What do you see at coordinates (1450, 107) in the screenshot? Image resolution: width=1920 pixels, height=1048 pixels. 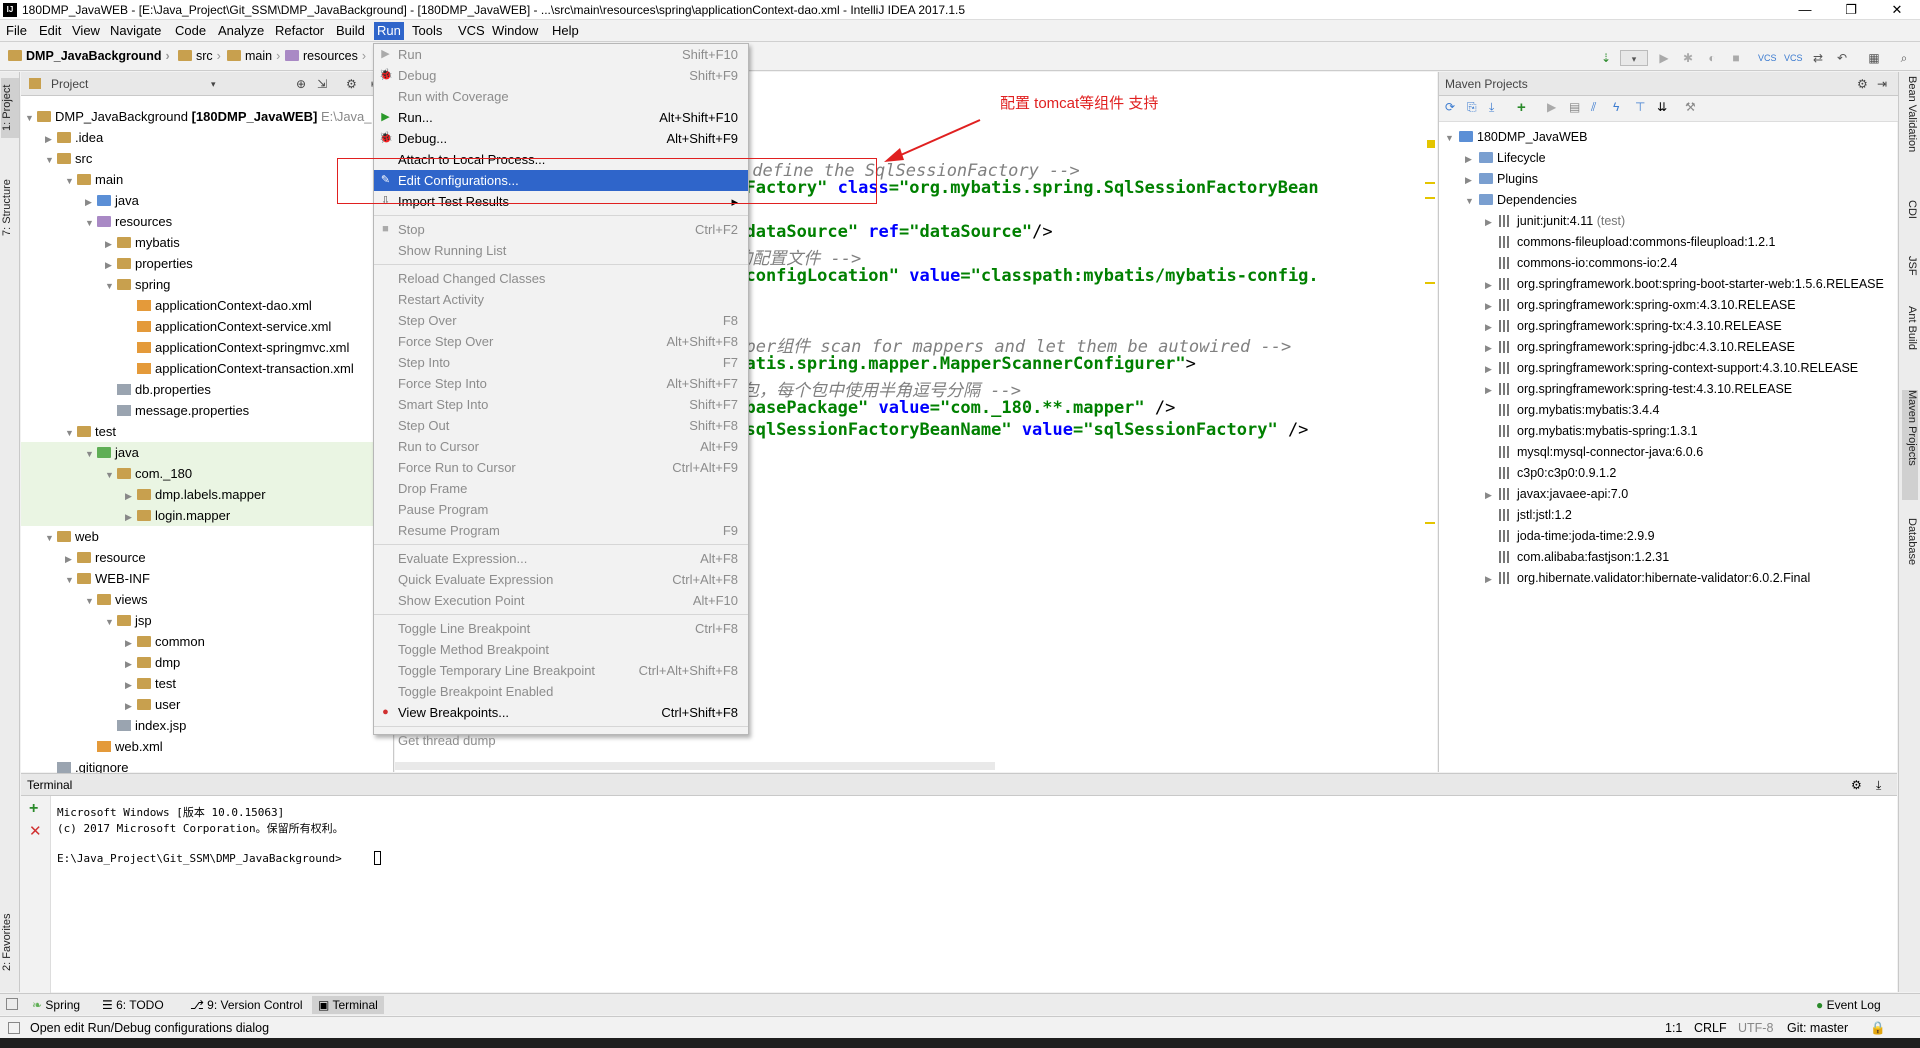 I see `reimport-icon: ⟳` at bounding box center [1450, 107].